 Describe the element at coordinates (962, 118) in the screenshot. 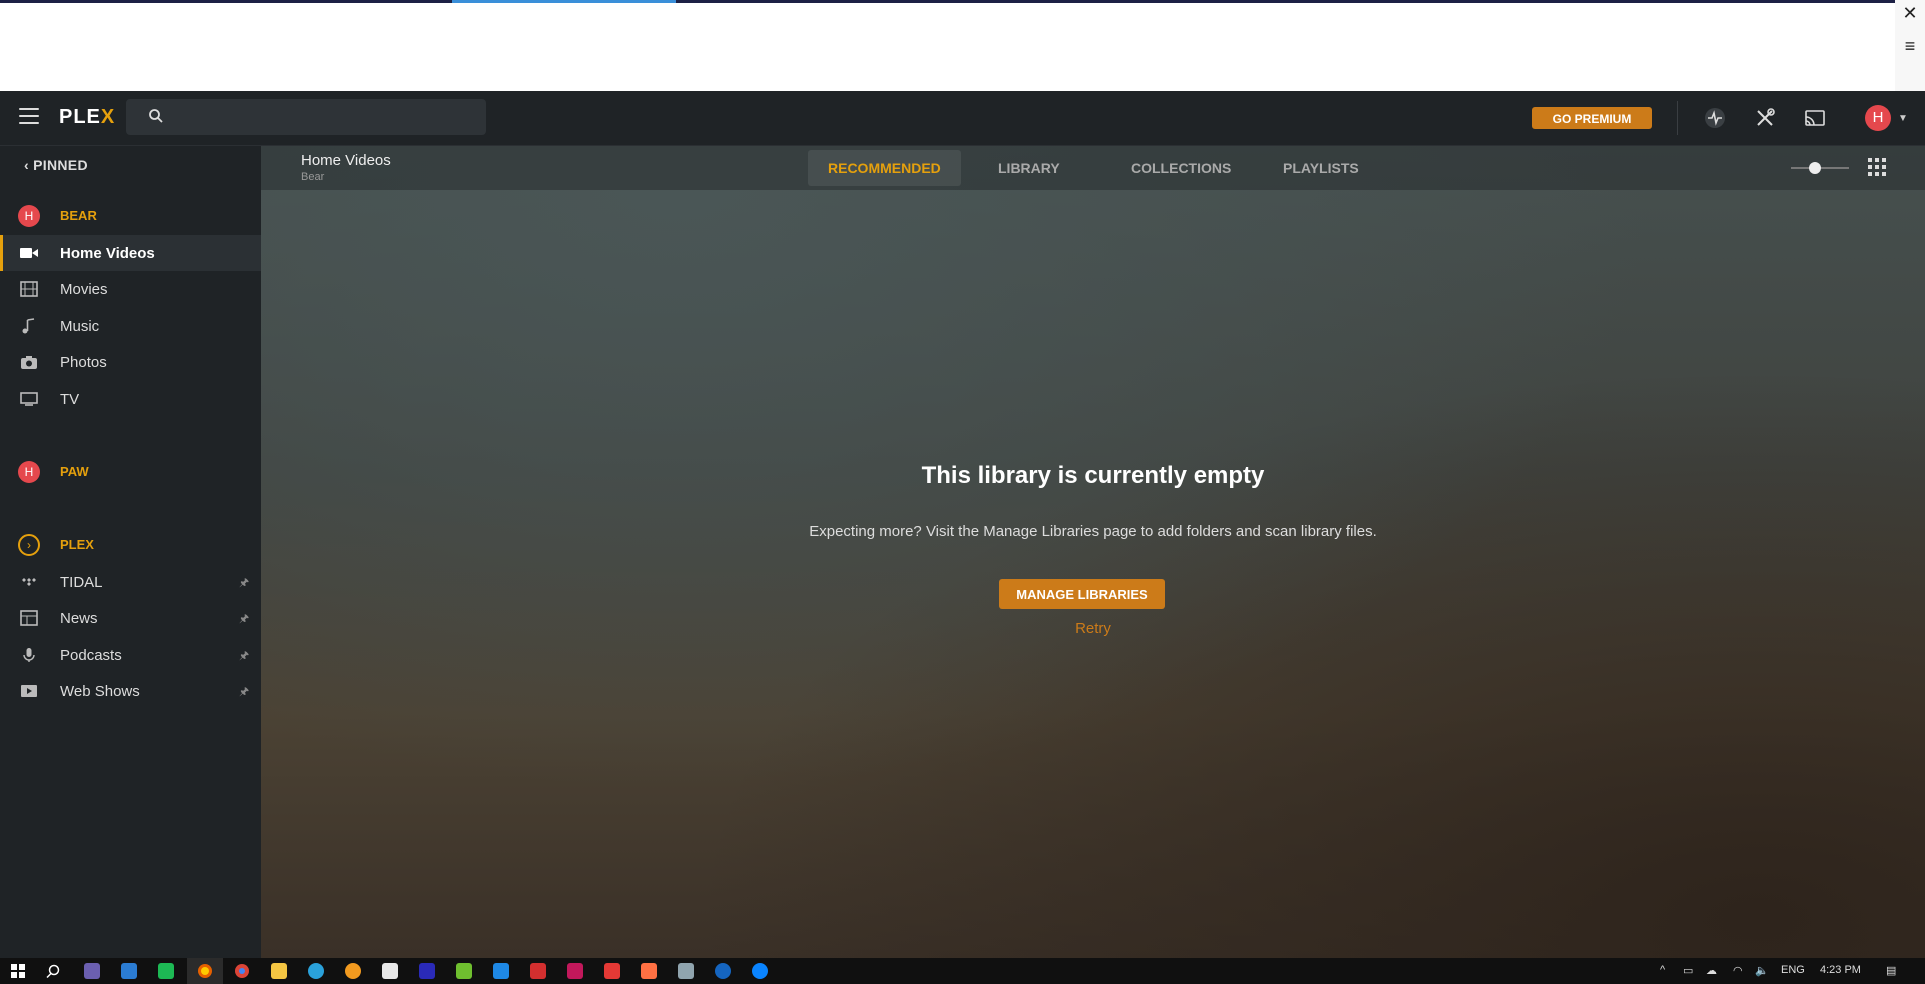

I see `top-bar: PLEX GO PREMIUM H ▼` at that location.